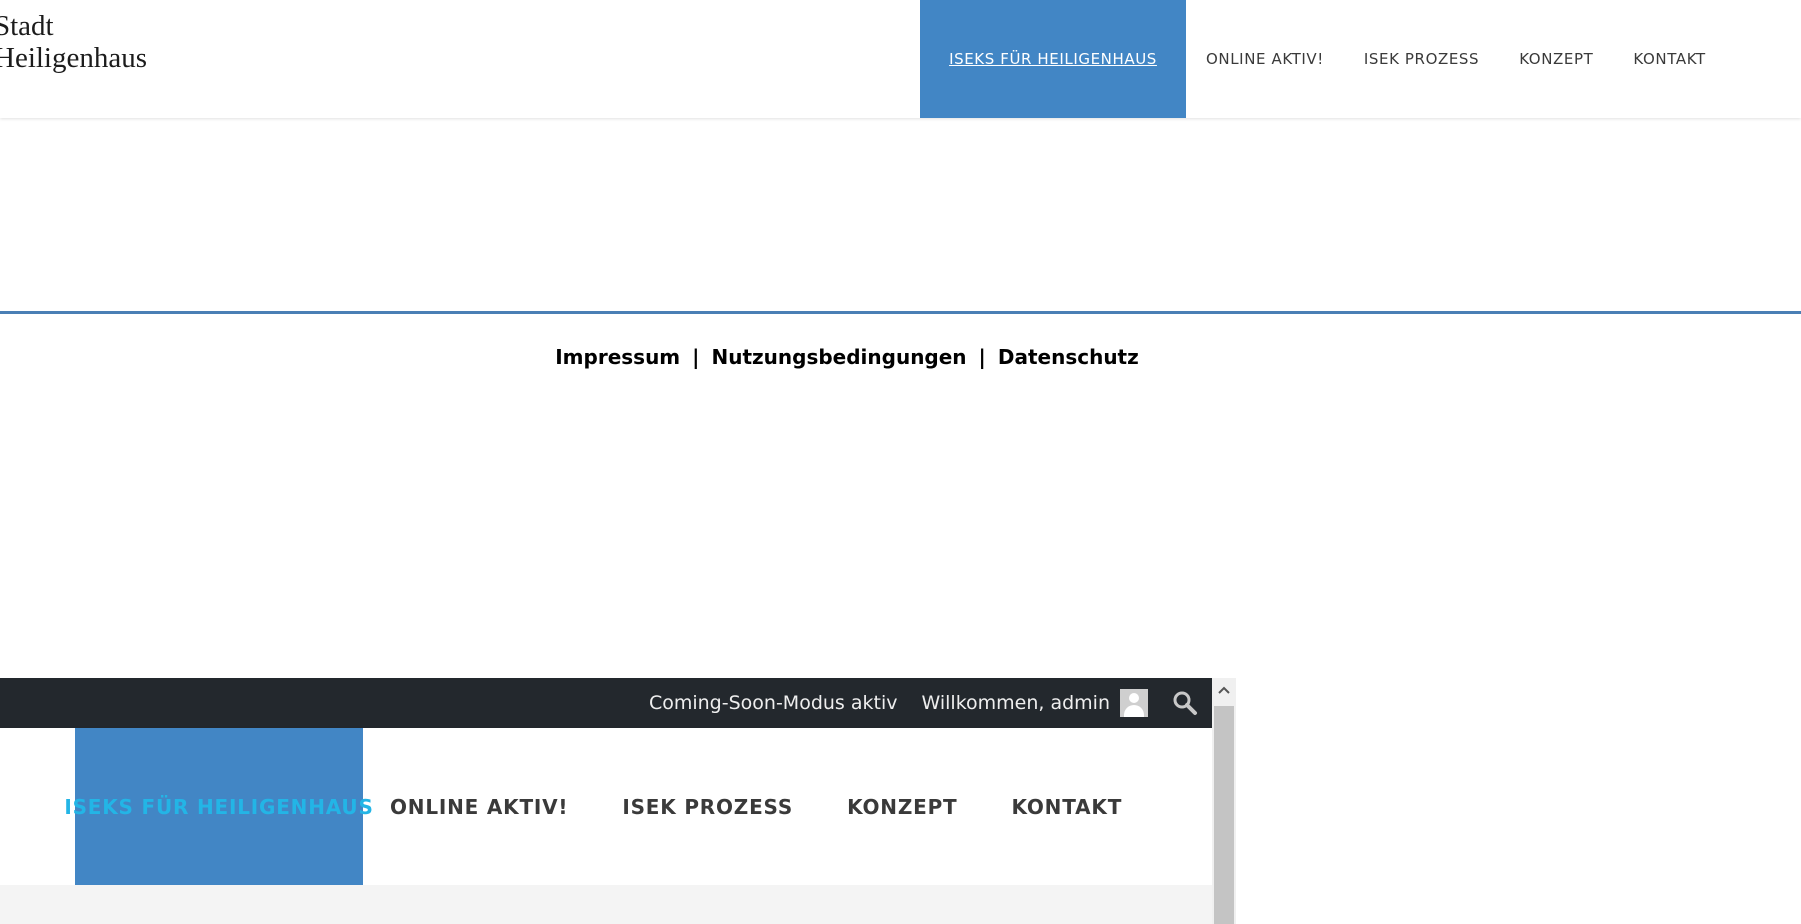 The image size is (1801, 924). Describe the element at coordinates (1265, 59) in the screenshot. I see `nav-item-online-aktiv: ONLINE AKTIV!` at that location.